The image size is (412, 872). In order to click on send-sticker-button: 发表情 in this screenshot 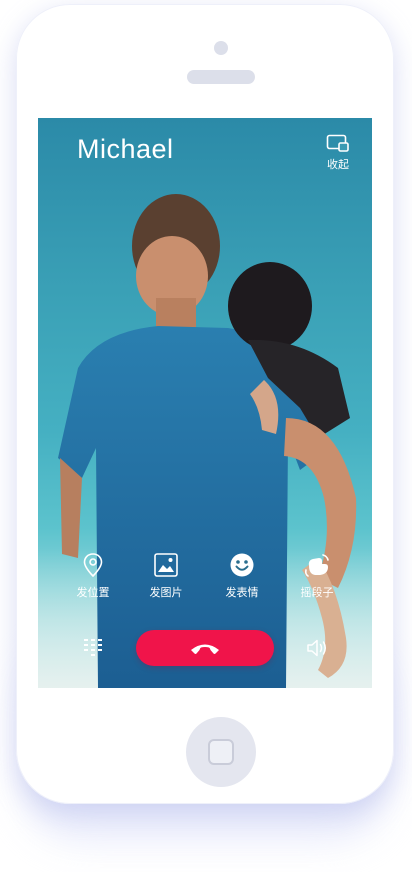, I will do `click(242, 576)`.